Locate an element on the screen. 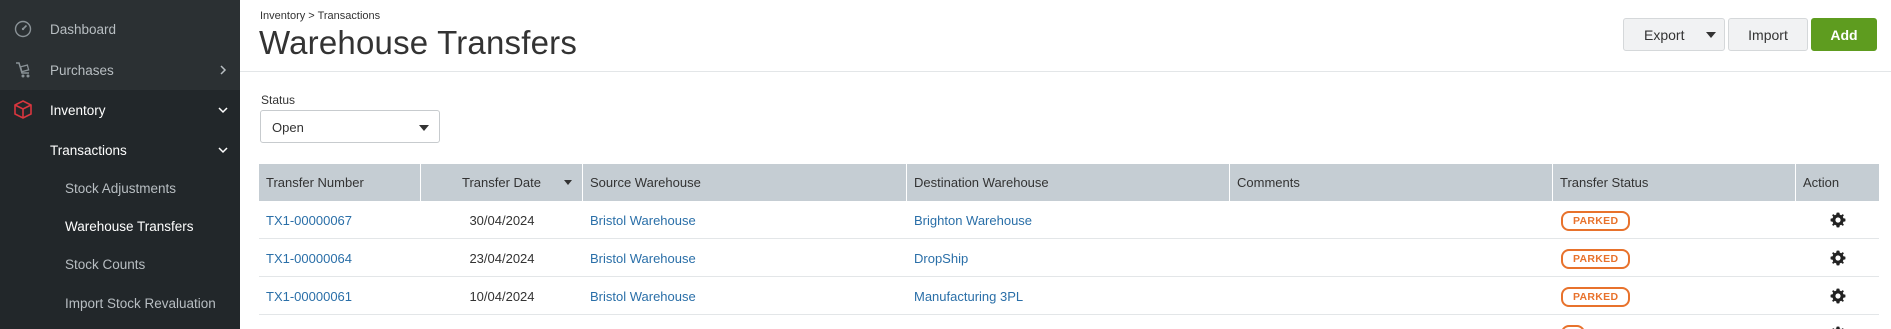 Image resolution: width=1891 pixels, height=329 pixels. sidebar-item-dashboard: Dashboard is located at coordinates (120, 29).